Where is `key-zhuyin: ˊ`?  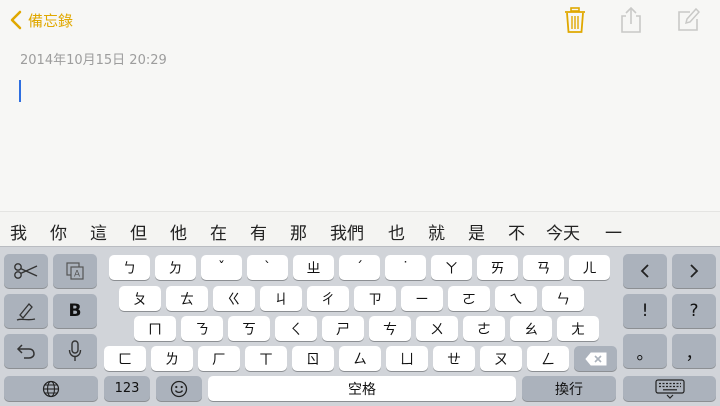 key-zhuyin: ˊ is located at coordinates (359, 267).